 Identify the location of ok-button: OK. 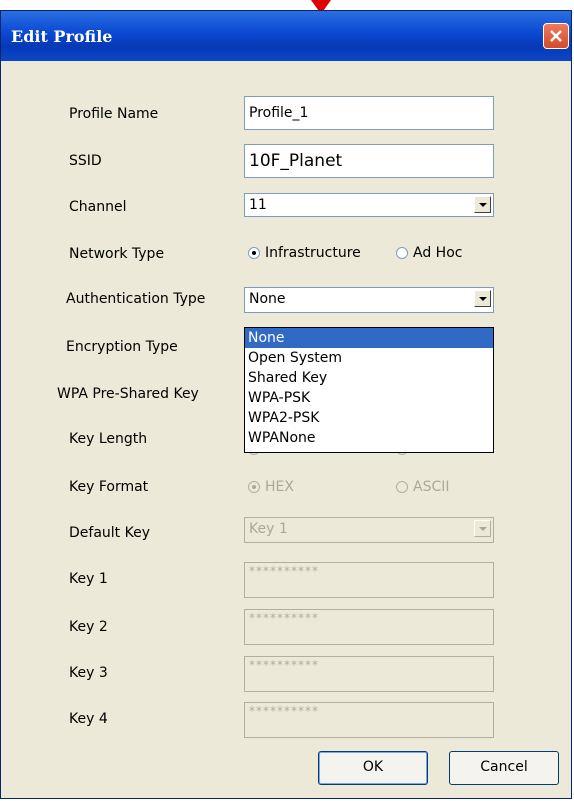
(373, 768).